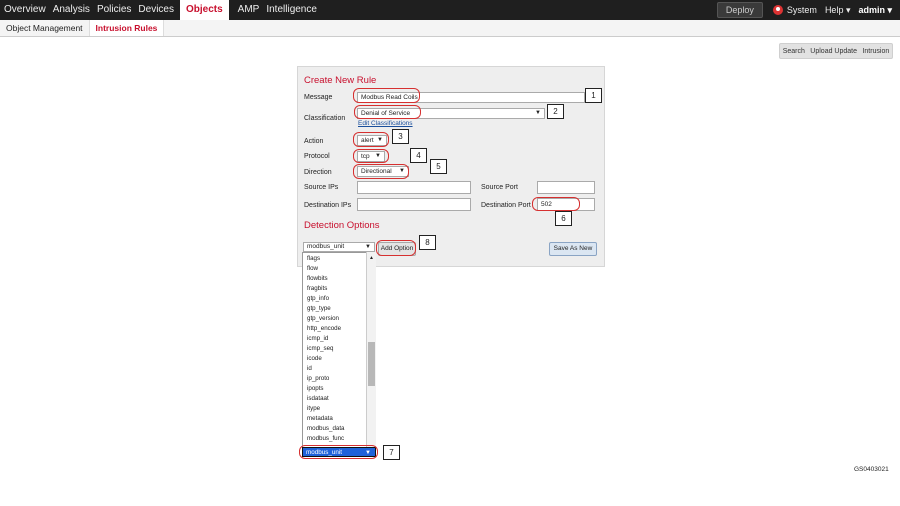 The image size is (900, 506). I want to click on list-item: fragbits, so click(317, 289).